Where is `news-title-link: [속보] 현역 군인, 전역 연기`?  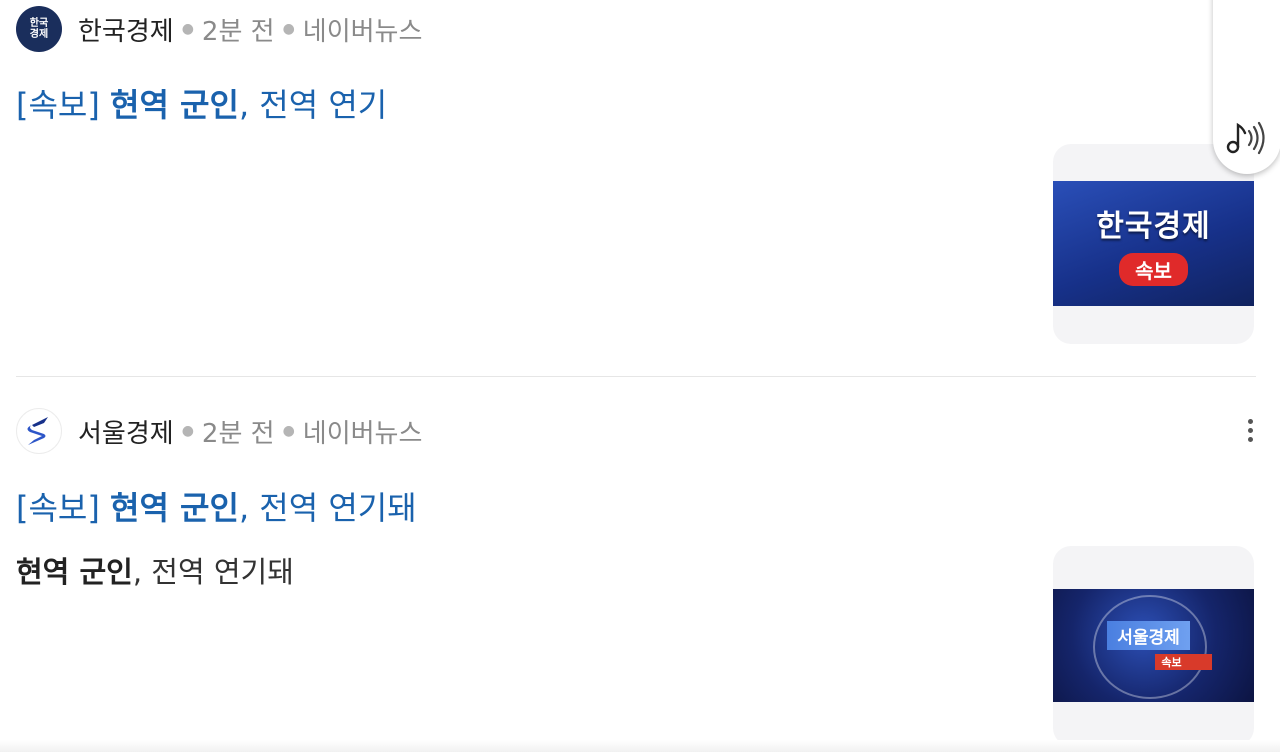 news-title-link: [속보] 현역 군인, 전역 연기 is located at coordinates (201, 103).